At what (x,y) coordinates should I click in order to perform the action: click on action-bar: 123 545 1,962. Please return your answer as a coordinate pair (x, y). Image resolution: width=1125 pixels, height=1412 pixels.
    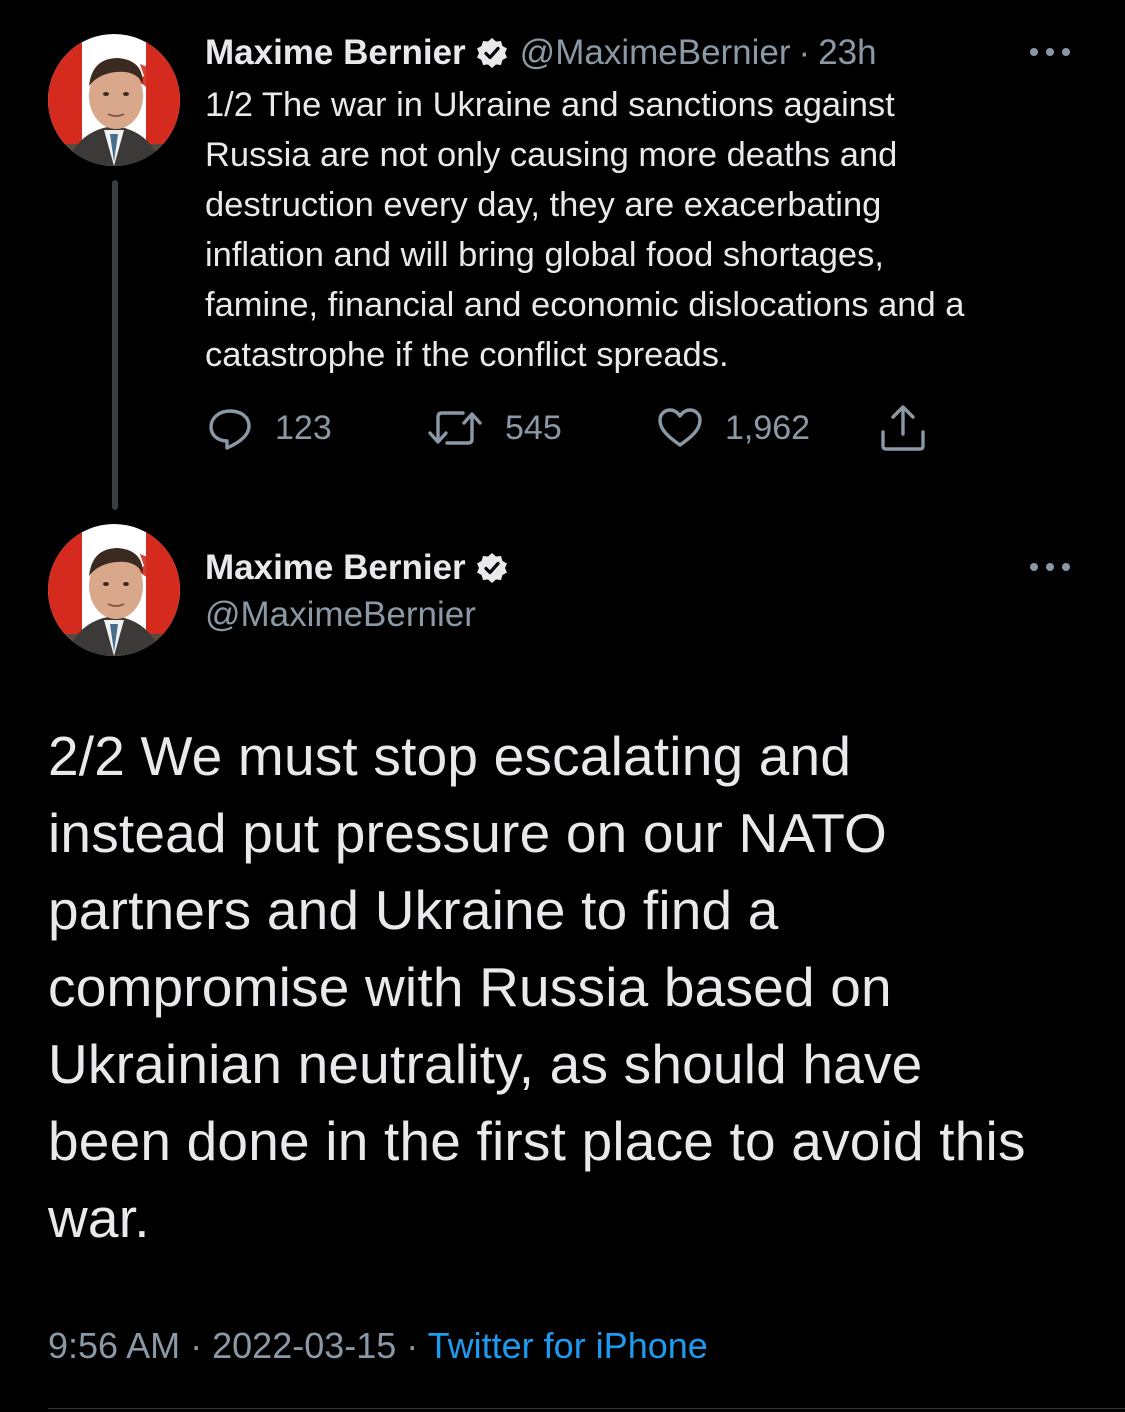
    Looking at the image, I should click on (585, 428).